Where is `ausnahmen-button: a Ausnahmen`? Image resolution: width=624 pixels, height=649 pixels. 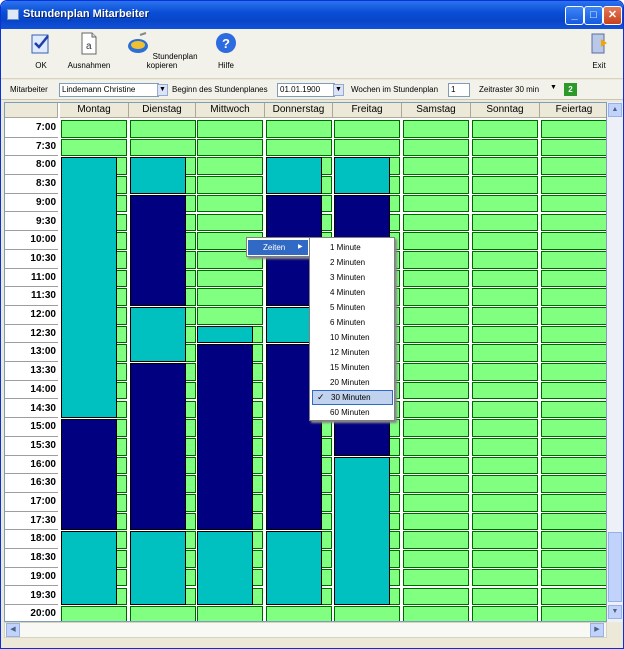 ausnahmen-button: a Ausnahmen is located at coordinates (89, 50).